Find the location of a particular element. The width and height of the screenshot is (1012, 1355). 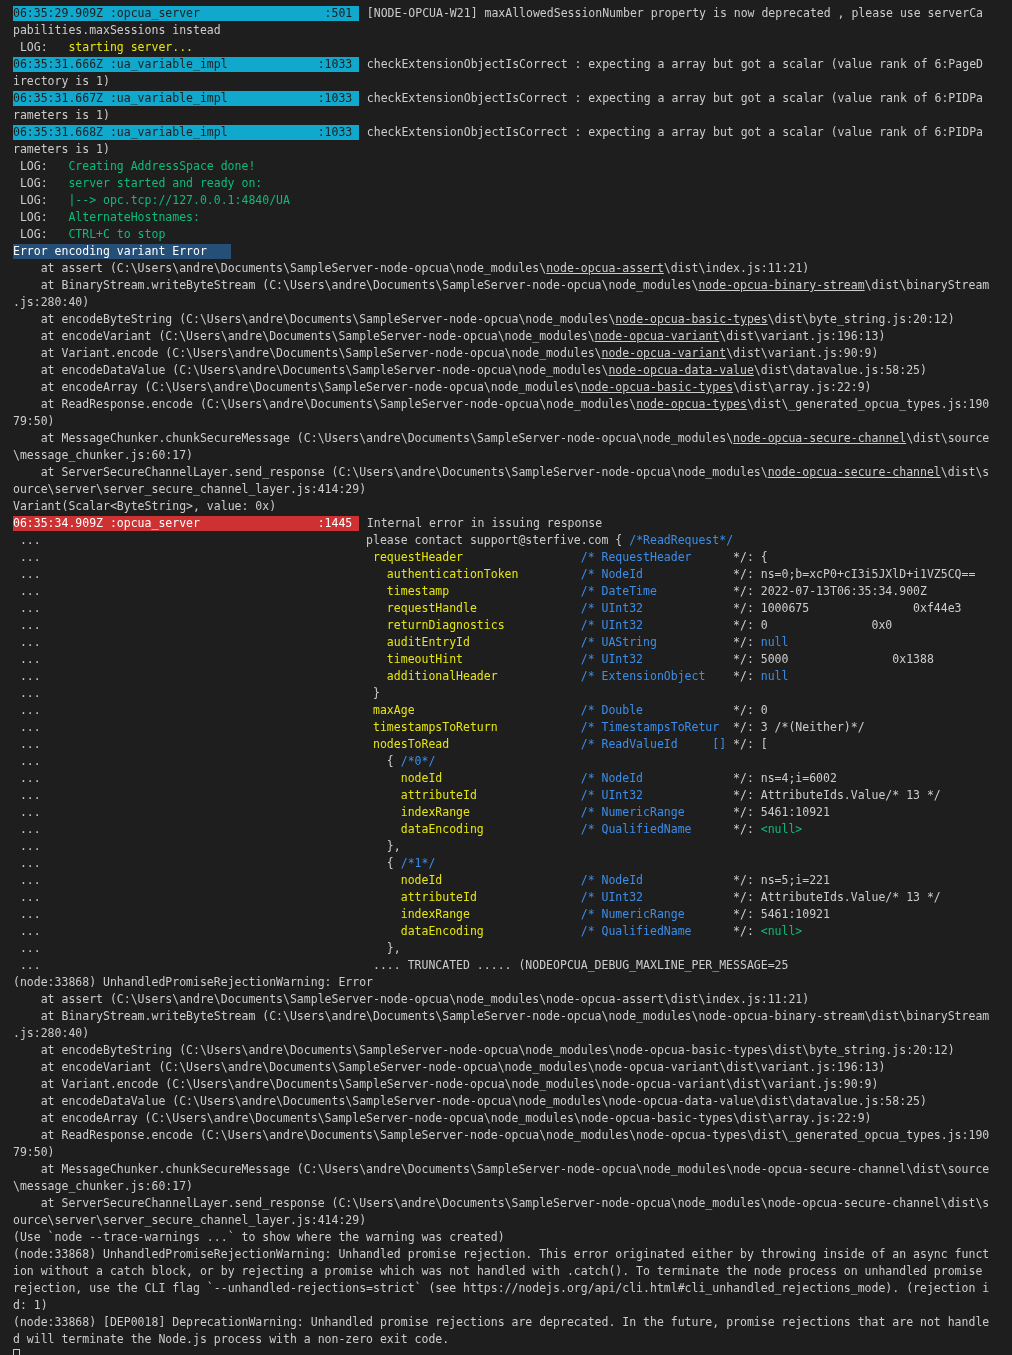

stack-trace-line: at encodeDataValue (C:\Users\andre\Documents\SampleServer-node-opcua\node_modules\node-opcua-data-value\dist\datavalue.js:58:25) is located at coordinates (483, 370).